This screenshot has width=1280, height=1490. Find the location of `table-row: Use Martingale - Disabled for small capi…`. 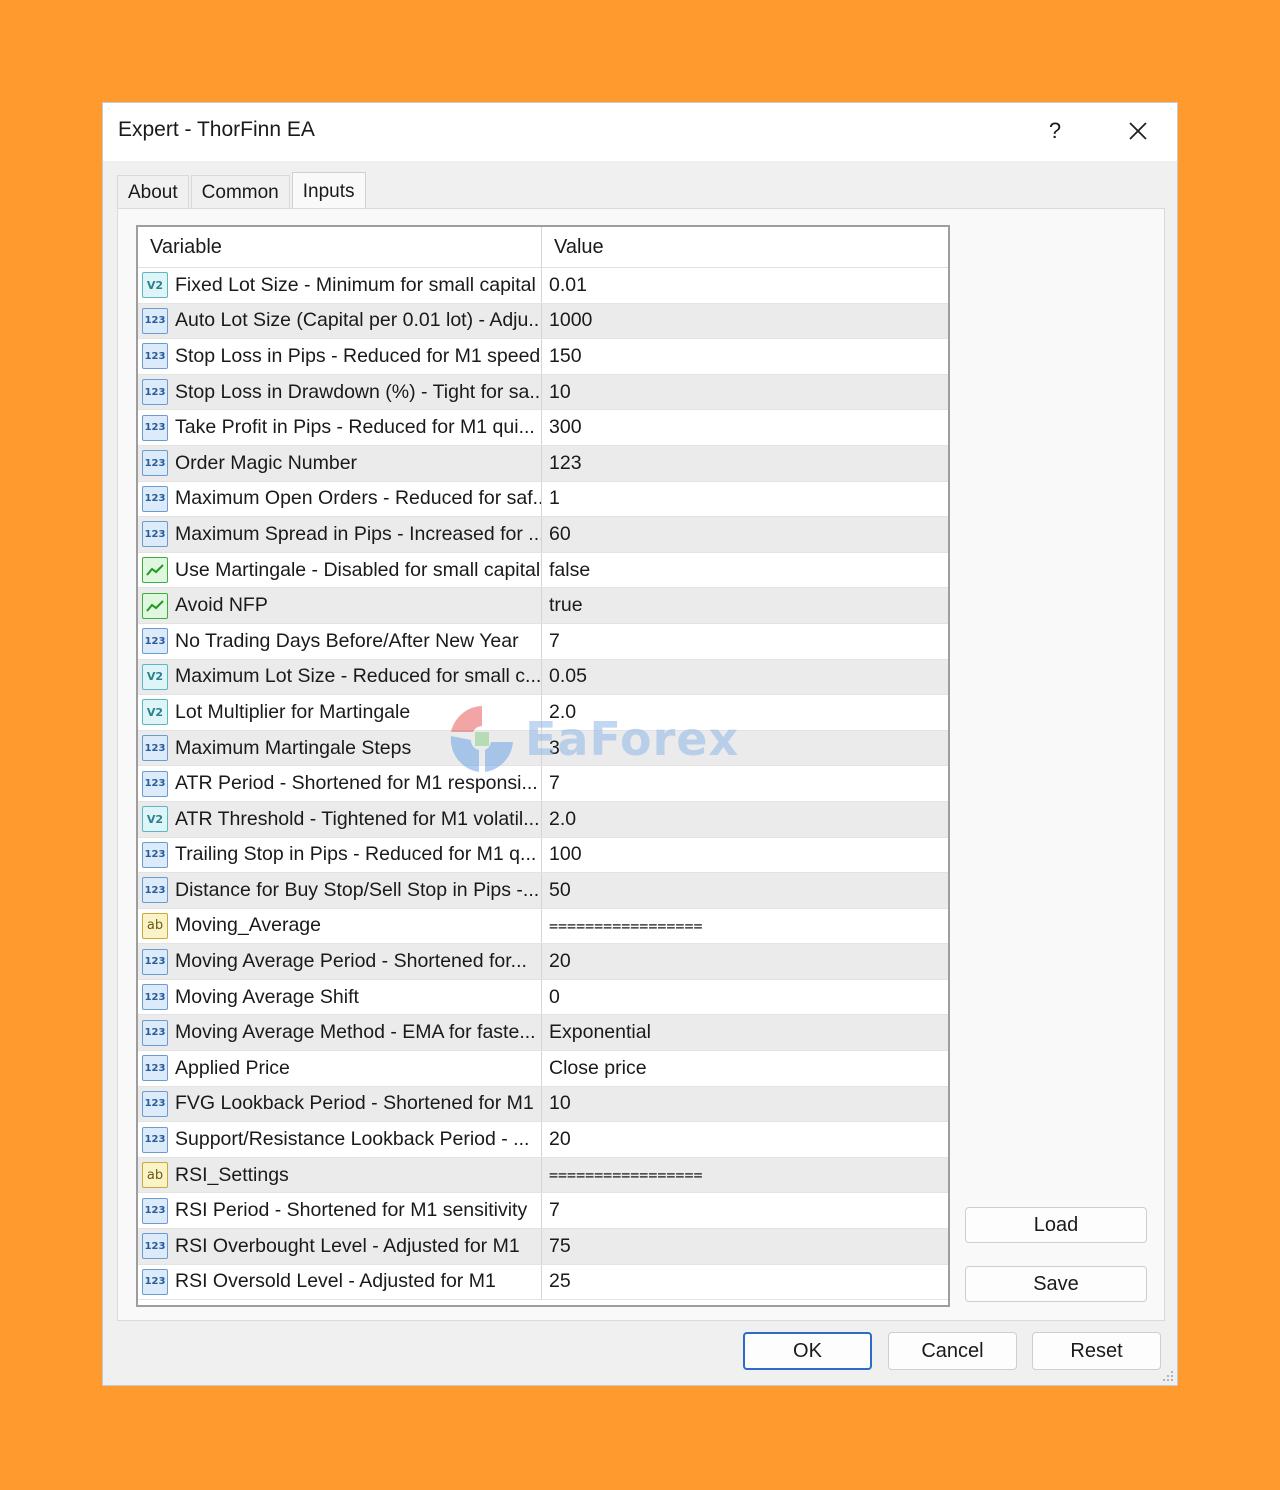

table-row: Use Martingale - Disabled for small capi… is located at coordinates (543, 570).